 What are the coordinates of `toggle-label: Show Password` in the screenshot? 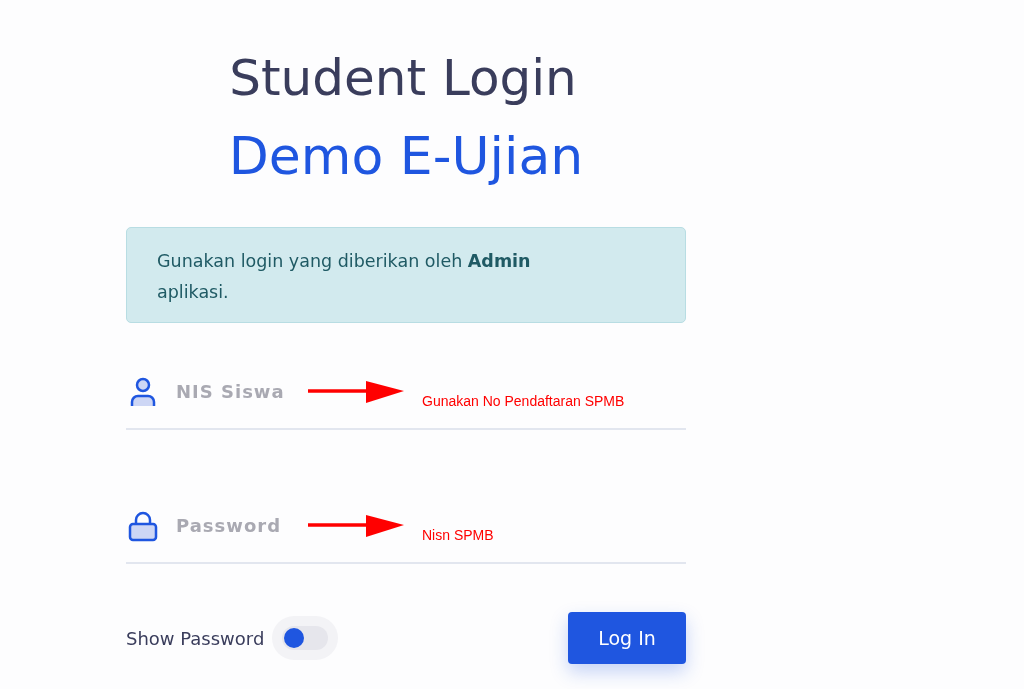 It's located at (195, 638).